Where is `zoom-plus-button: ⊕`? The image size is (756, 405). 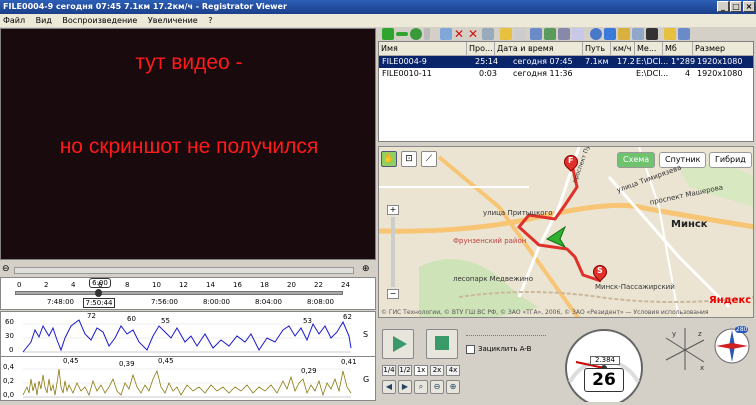
zoom-plus-button: ⊕ is located at coordinates (453, 387).